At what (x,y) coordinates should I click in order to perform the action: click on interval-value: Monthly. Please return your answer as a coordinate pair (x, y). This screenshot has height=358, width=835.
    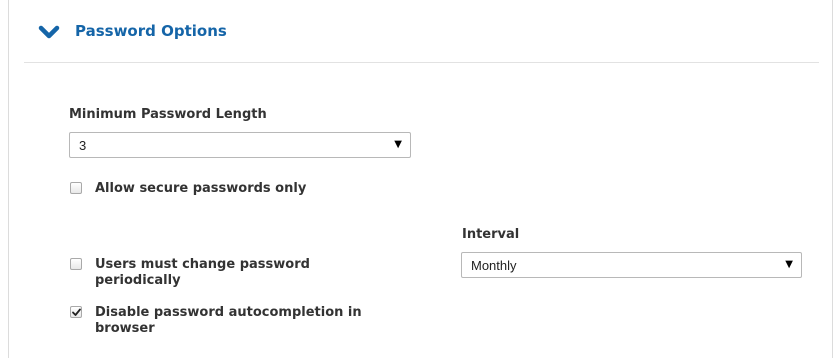
    Looking at the image, I should click on (494, 265).